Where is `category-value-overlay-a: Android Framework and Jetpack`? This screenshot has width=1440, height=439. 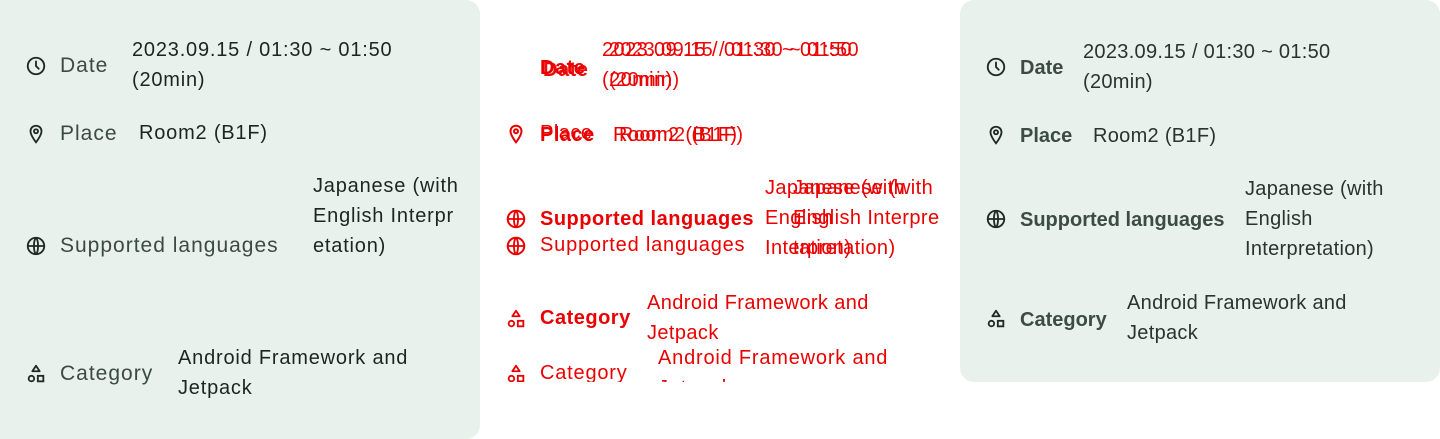
category-value-overlay-a: Android Framework and Jetpack is located at coordinates (758, 318).